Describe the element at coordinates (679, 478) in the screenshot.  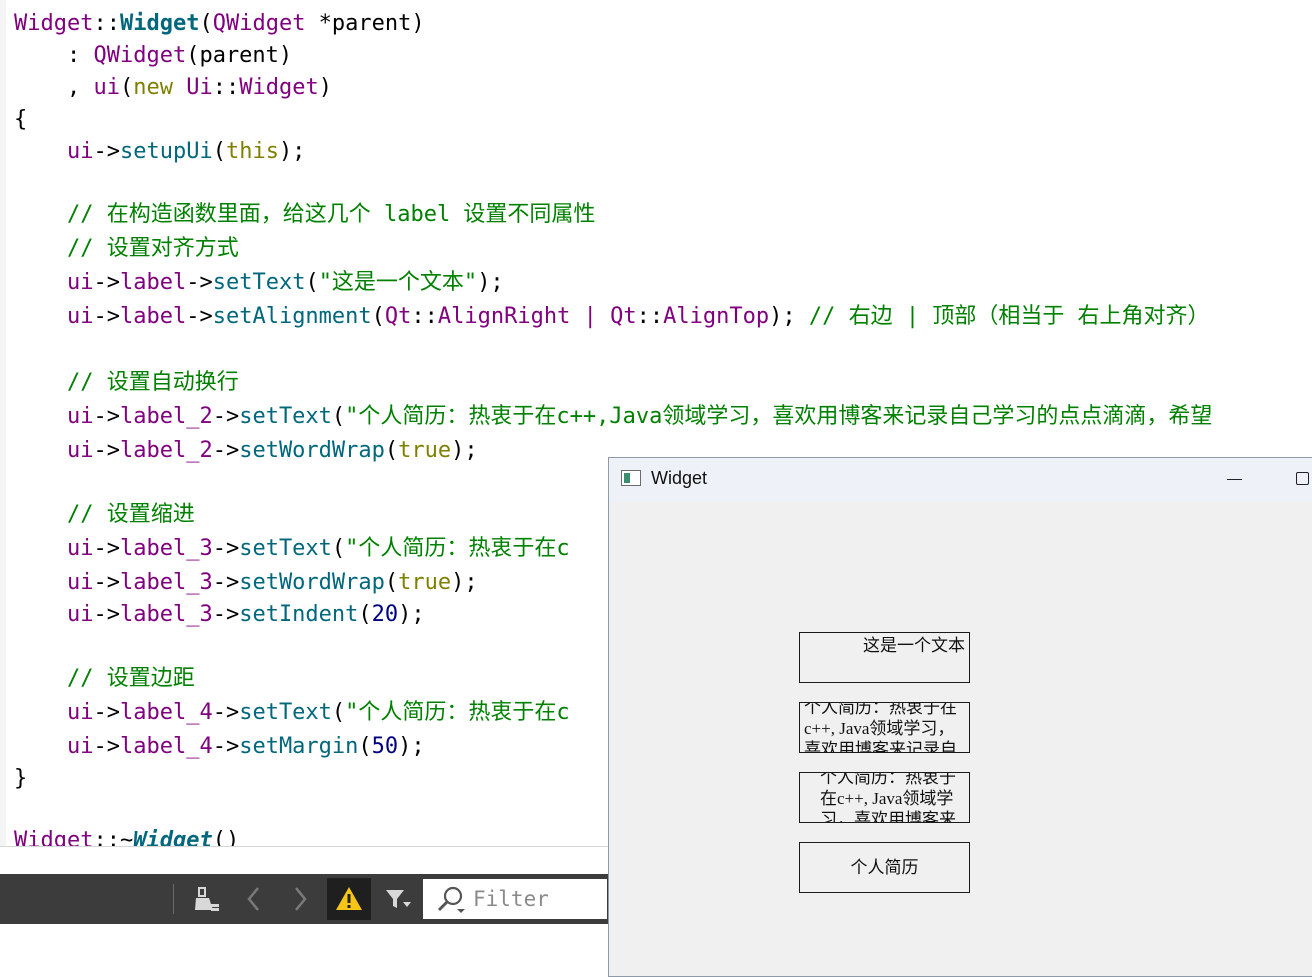
I see `window-title: Widget` at that location.